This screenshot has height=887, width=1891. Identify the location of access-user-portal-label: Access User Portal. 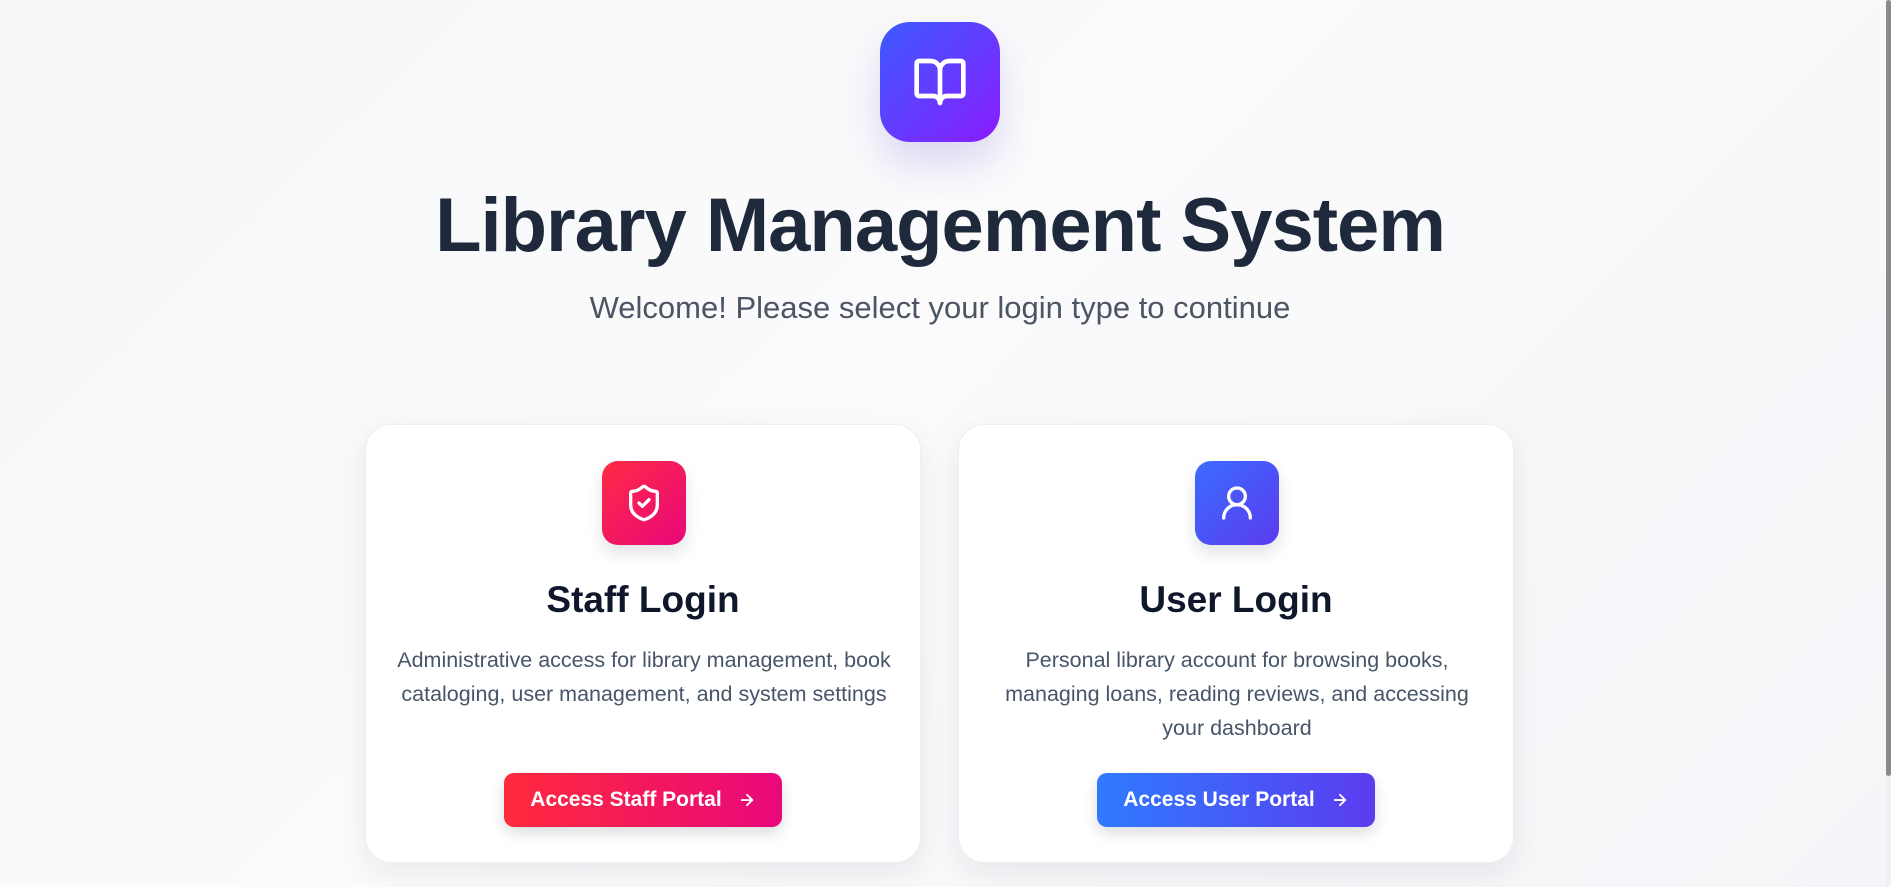
(1219, 799).